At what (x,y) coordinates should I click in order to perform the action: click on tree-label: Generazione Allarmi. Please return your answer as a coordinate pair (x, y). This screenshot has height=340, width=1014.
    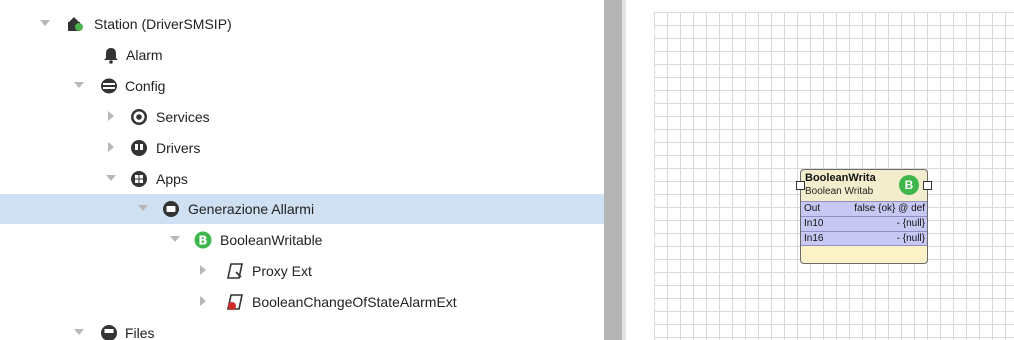
    Looking at the image, I should click on (251, 209).